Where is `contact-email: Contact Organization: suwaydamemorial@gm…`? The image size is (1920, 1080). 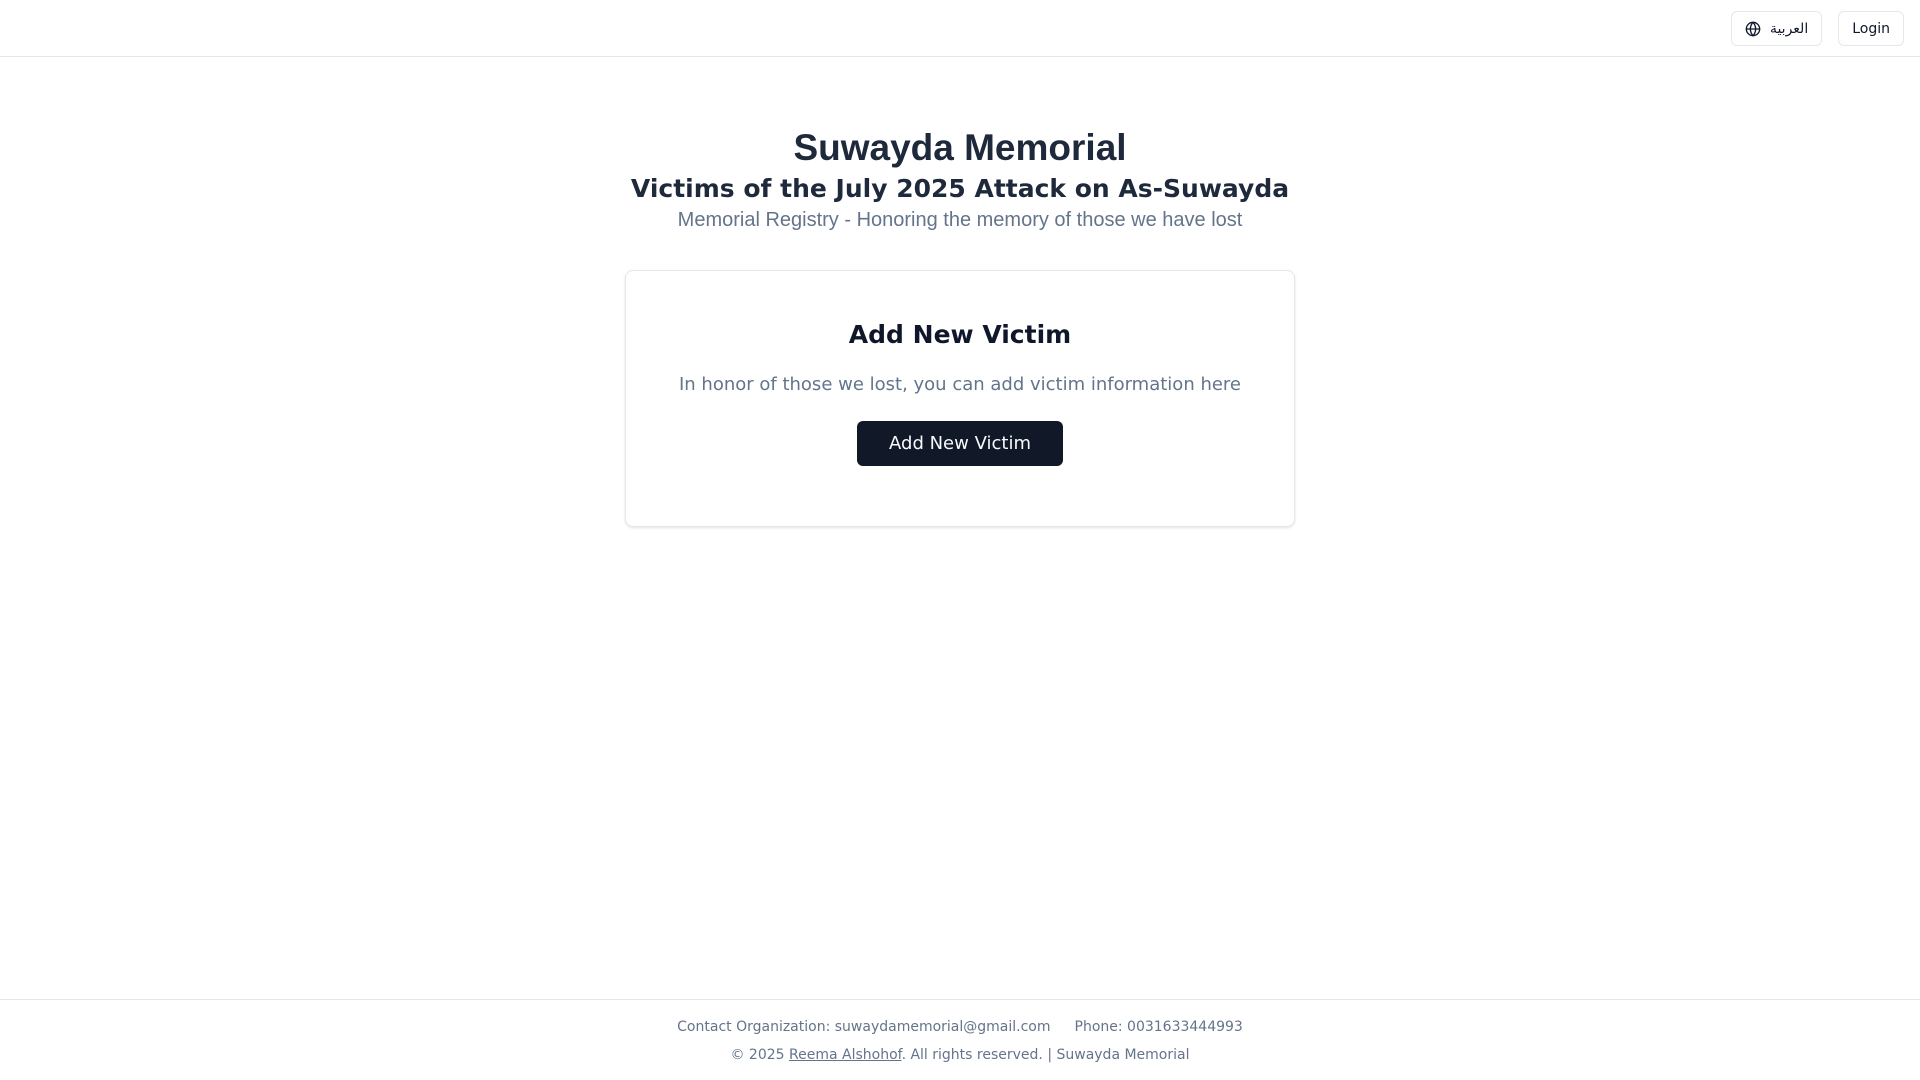
contact-email: Contact Organization: suwaydamemorial@gm… is located at coordinates (864, 1027).